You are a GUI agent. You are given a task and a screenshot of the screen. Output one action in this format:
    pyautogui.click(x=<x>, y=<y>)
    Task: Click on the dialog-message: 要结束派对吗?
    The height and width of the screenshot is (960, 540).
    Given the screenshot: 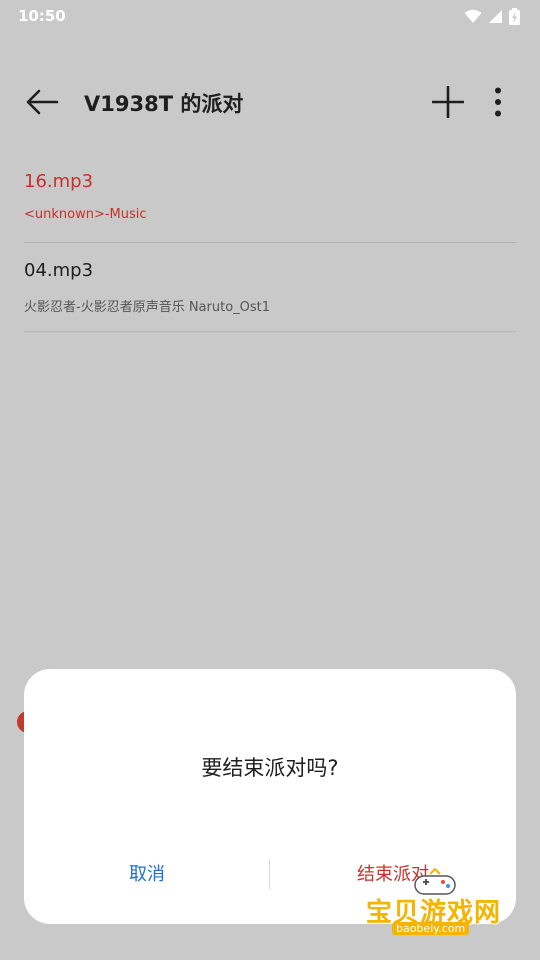 What is the action you would take?
    pyautogui.click(x=270, y=768)
    